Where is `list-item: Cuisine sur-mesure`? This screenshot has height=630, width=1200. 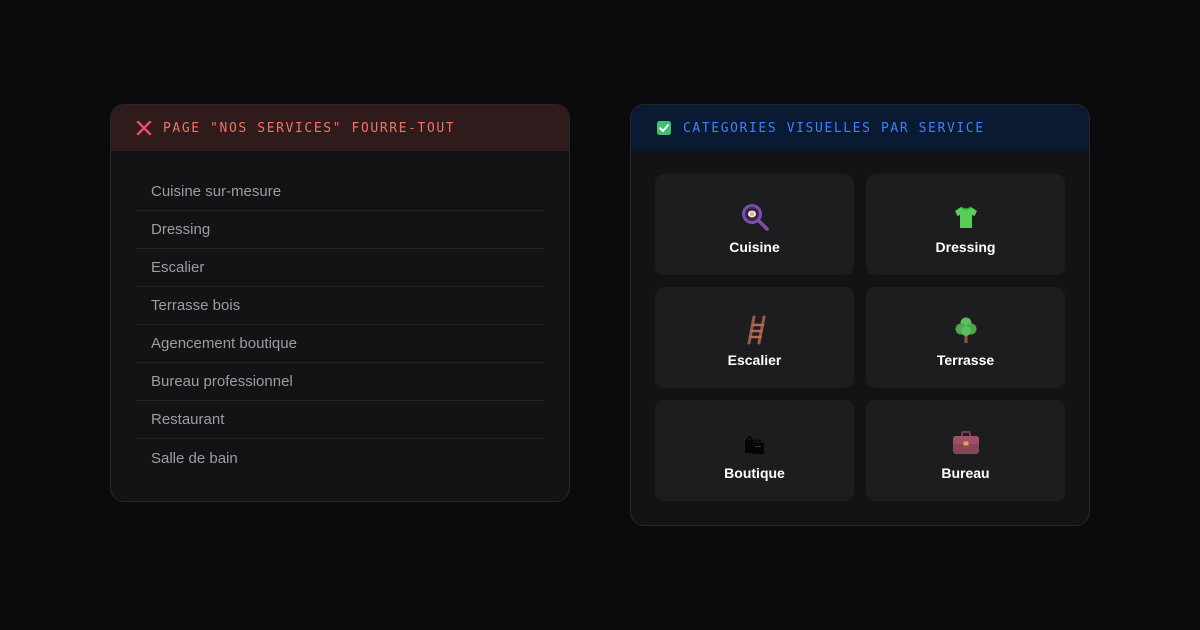 list-item: Cuisine sur-mesure is located at coordinates (340, 192).